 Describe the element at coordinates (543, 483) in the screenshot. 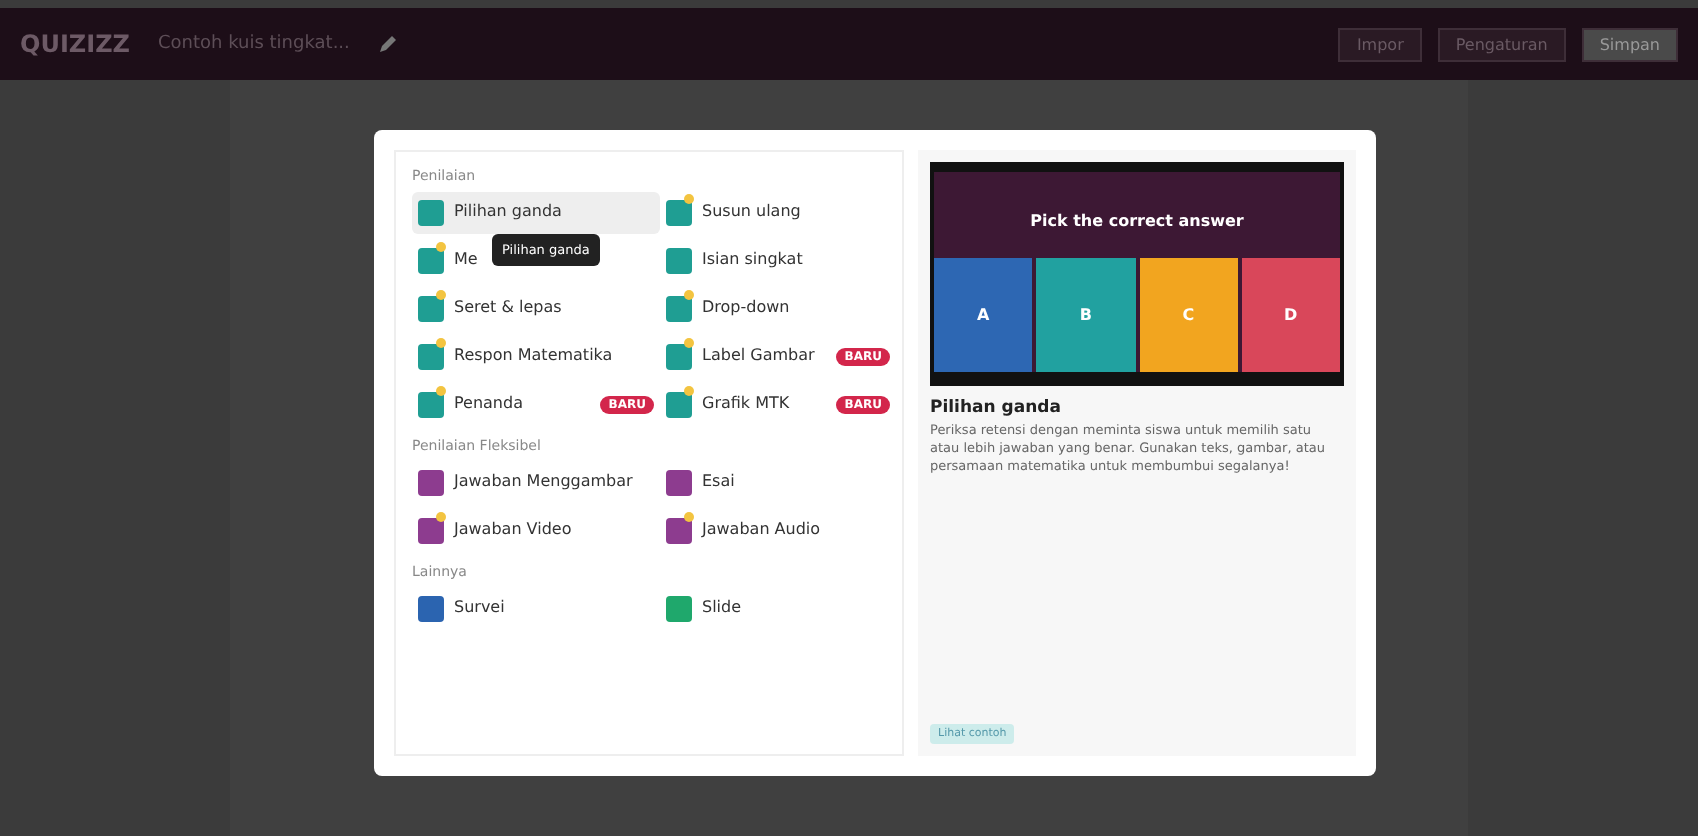

I see `question-type-label: Jawaban Menggambar` at that location.